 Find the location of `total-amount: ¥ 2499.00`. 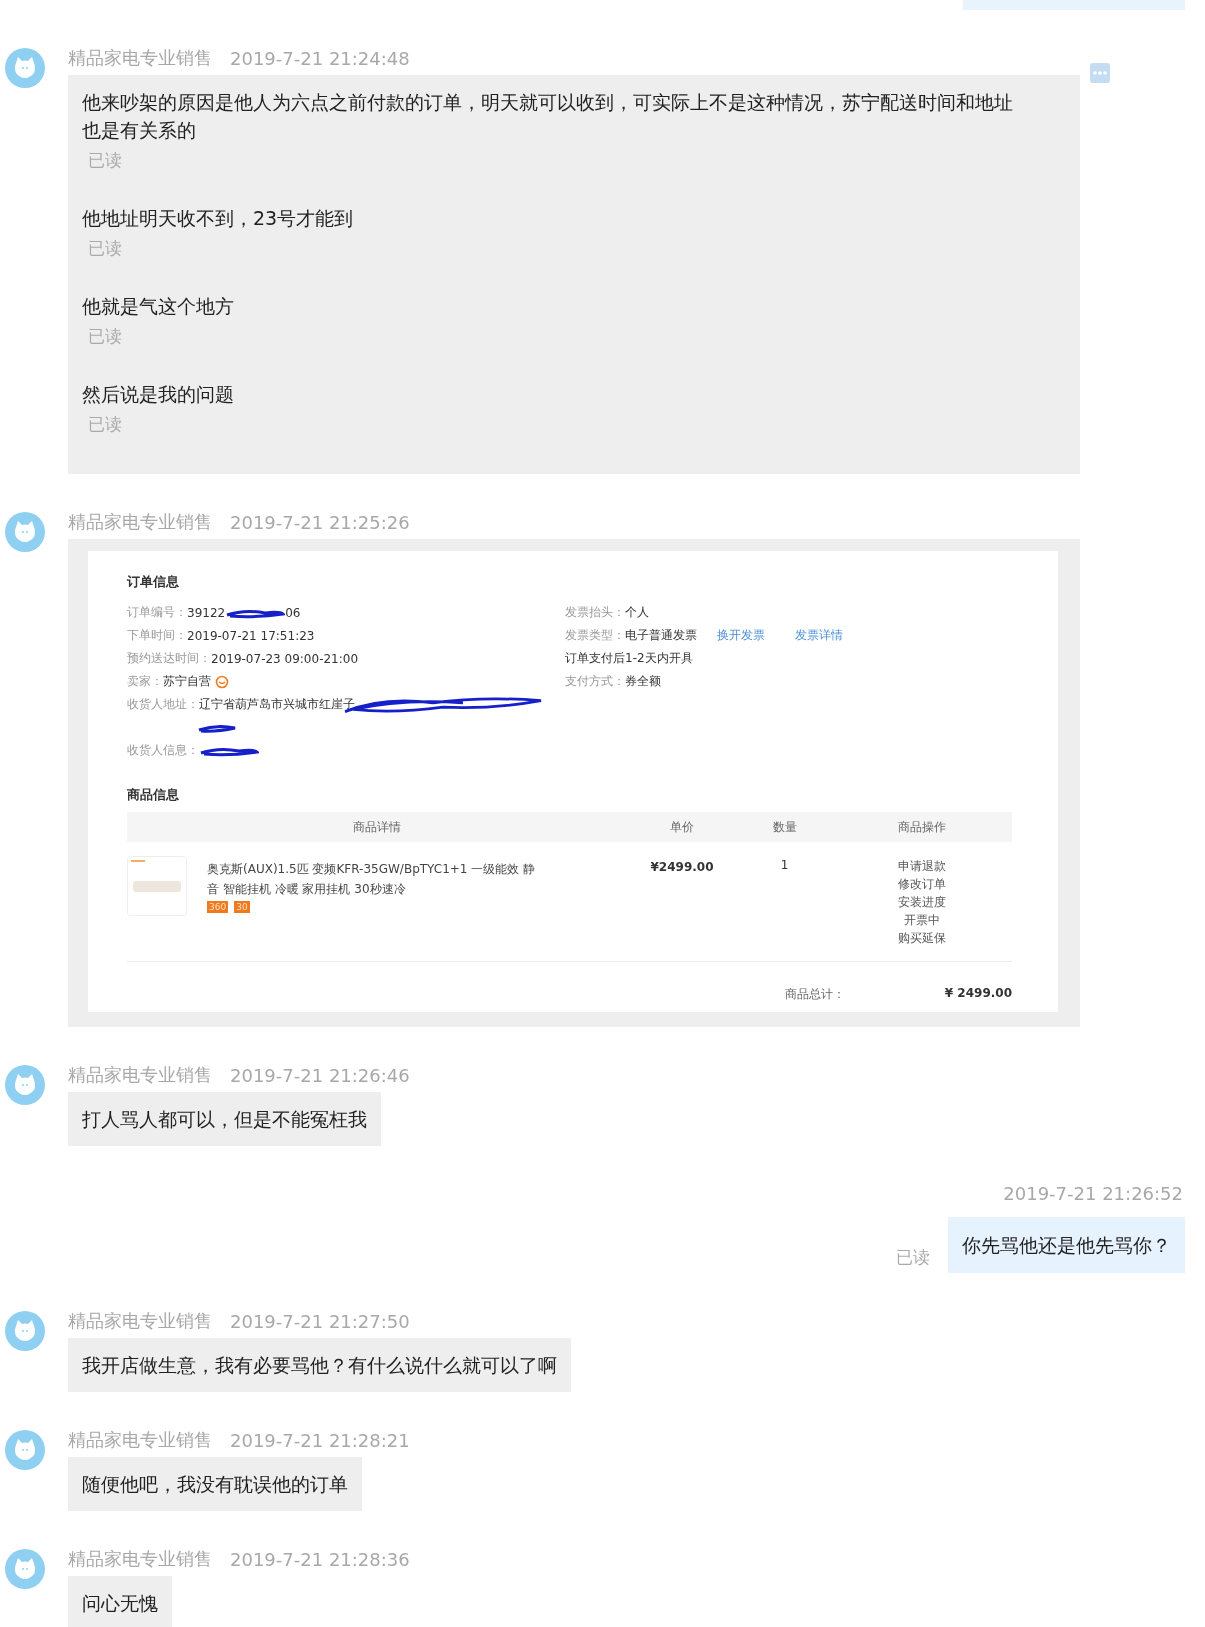

total-amount: ¥ 2499.00 is located at coordinates (978, 994).